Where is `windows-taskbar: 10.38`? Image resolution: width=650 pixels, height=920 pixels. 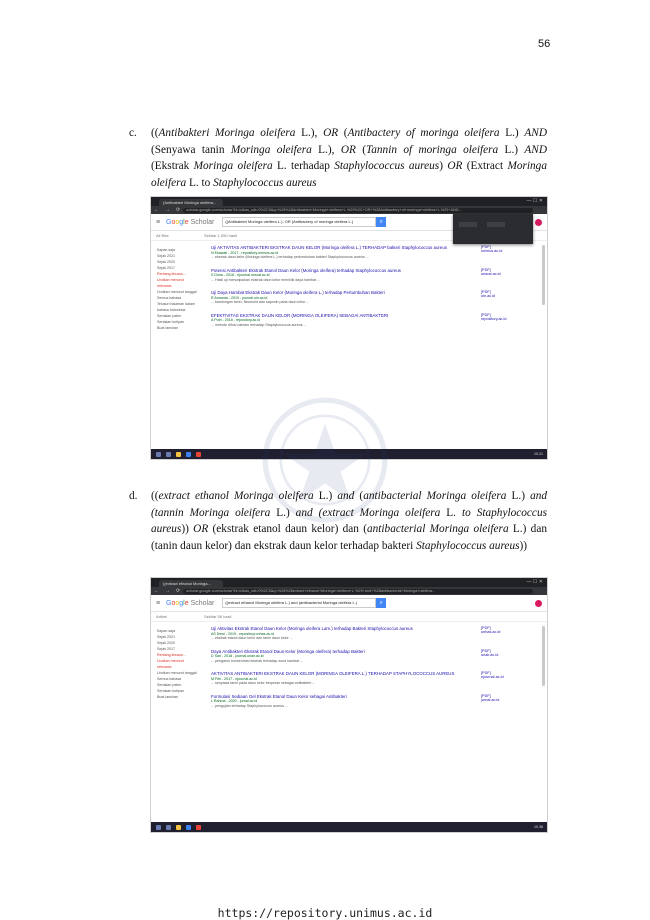
windows-taskbar: 10.38 is located at coordinates (349, 827).